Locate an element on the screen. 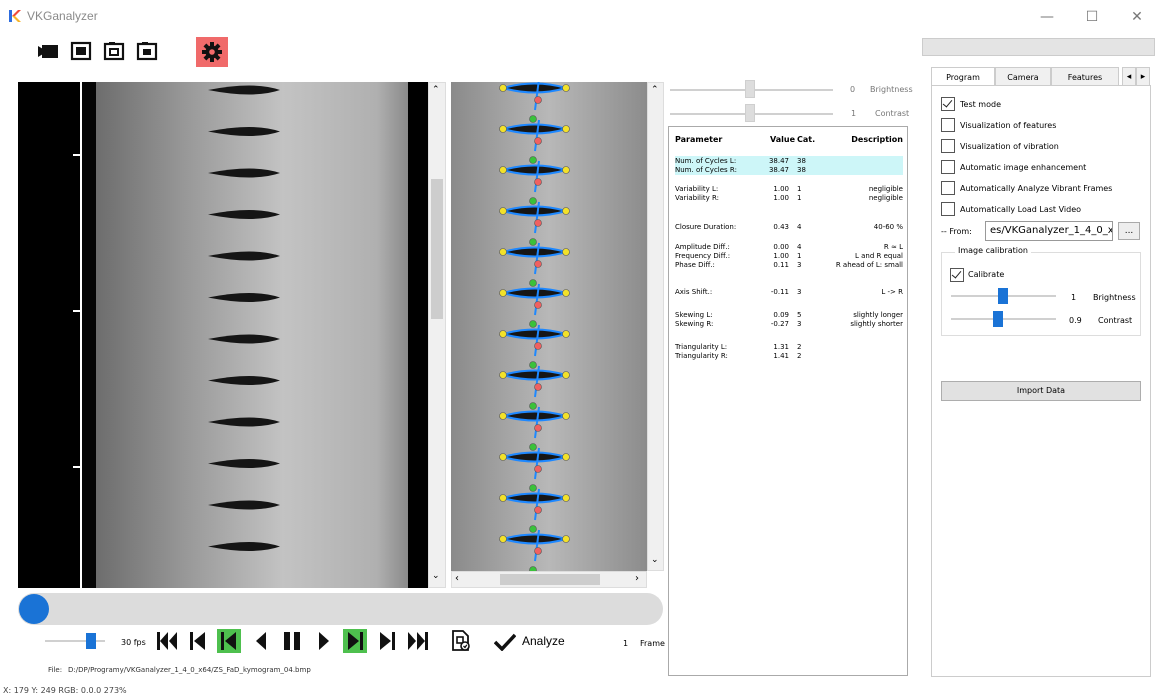 This screenshot has height=698, width=1155. right-vertical-scrollbar: ⌃ ⌄ is located at coordinates (655, 326).